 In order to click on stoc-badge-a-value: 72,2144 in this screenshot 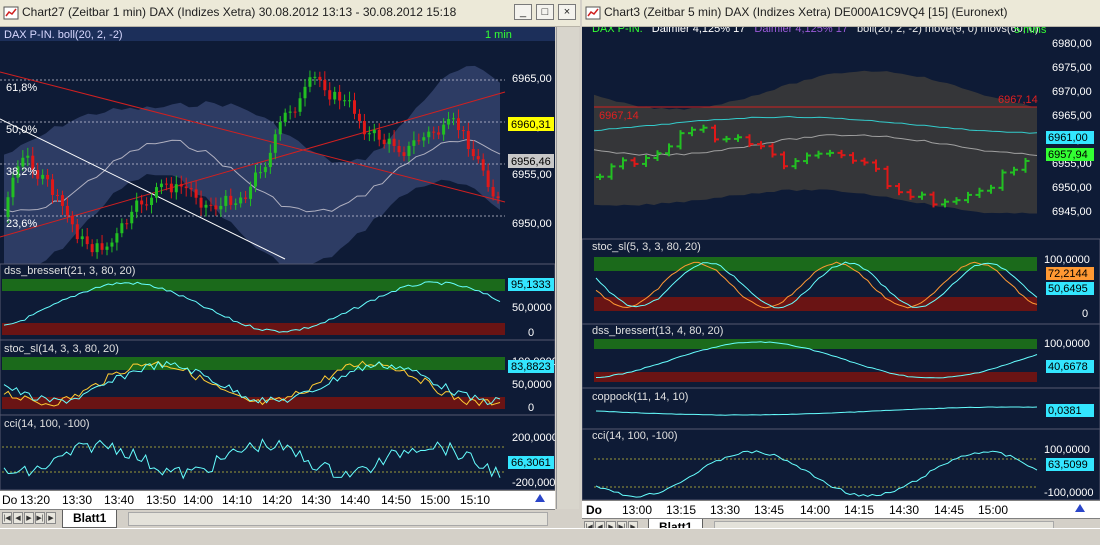, I will do `click(1068, 274)`.